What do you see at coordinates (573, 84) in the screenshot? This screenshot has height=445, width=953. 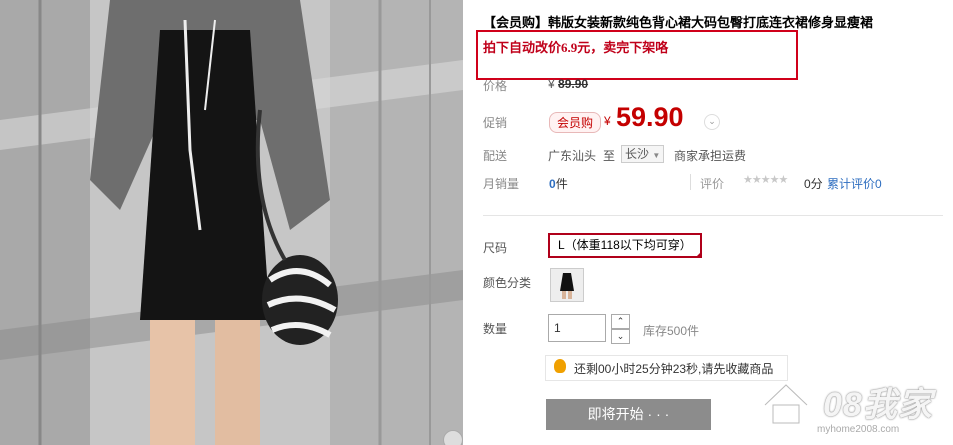 I see `original-price-value: 89.90` at bounding box center [573, 84].